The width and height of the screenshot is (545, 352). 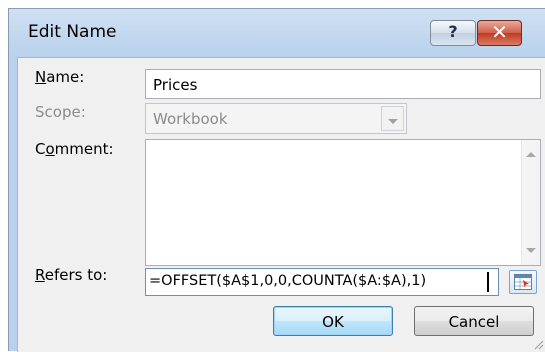 I want to click on collapse-dialog-button, so click(x=523, y=282).